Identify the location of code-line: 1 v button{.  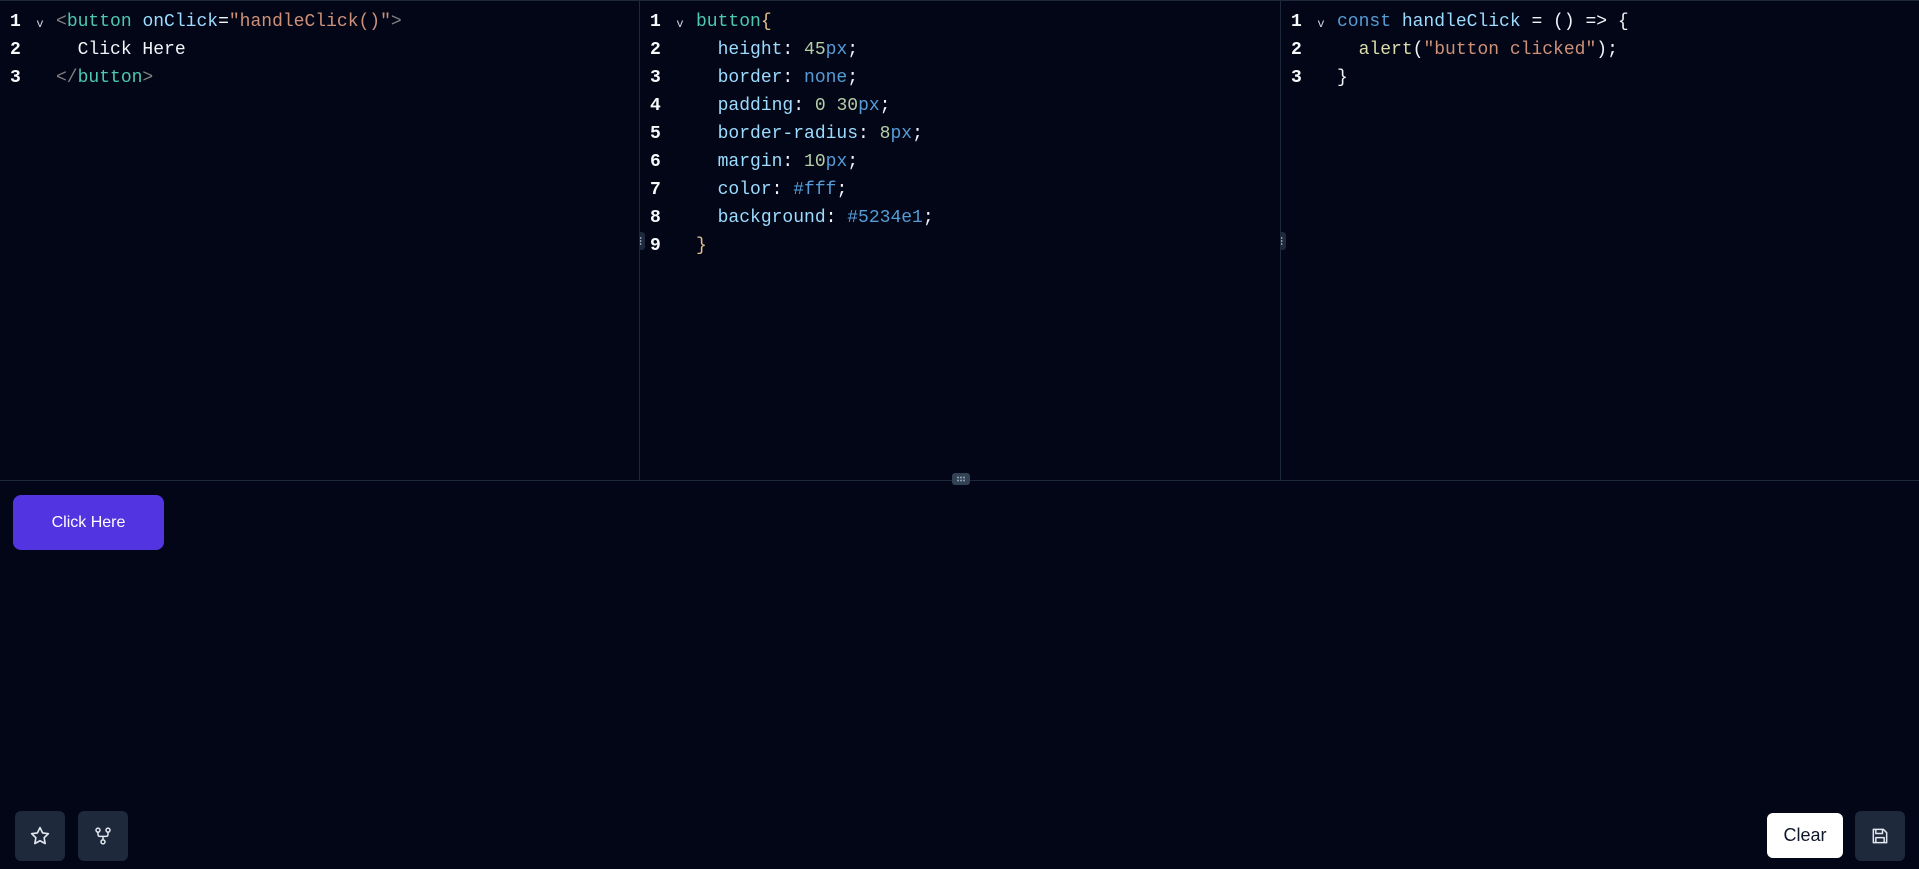
(960, 22).